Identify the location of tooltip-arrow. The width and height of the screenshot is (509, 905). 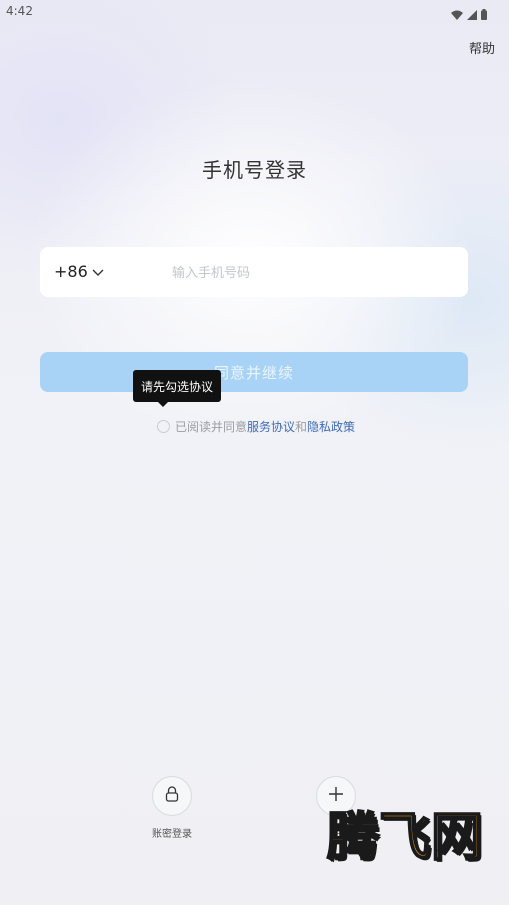
(163, 404).